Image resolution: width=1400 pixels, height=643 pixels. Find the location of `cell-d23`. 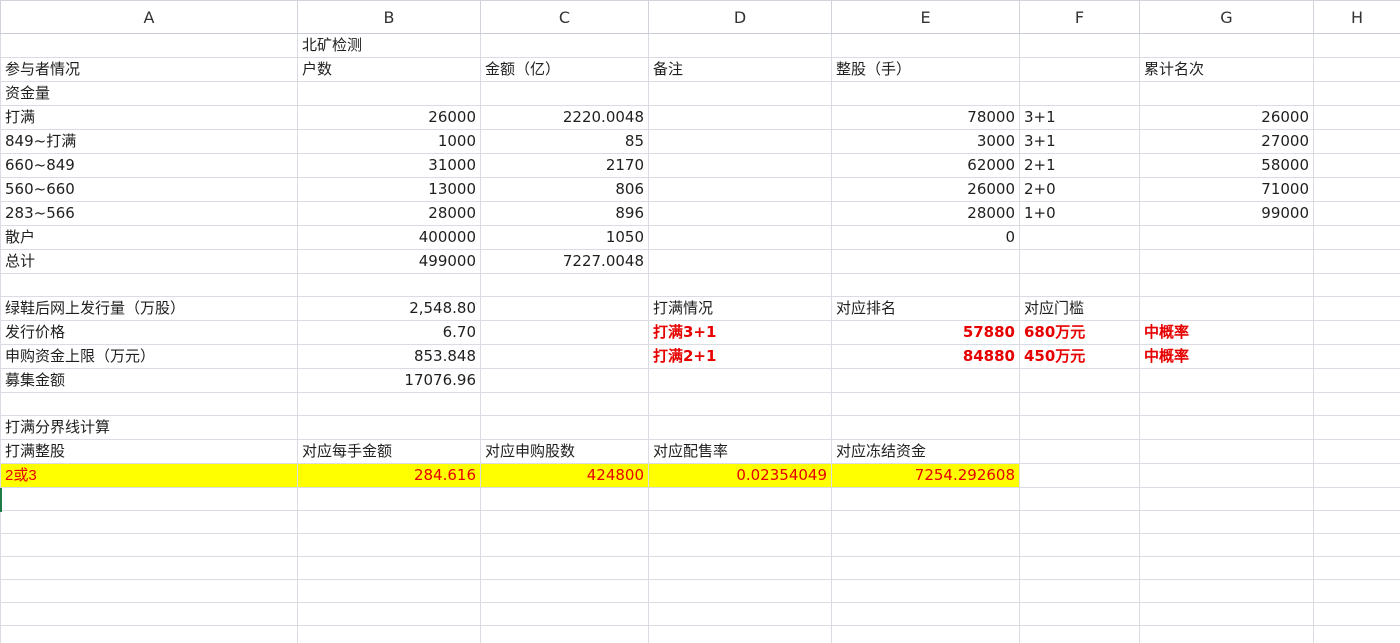

cell-d23 is located at coordinates (740, 568).